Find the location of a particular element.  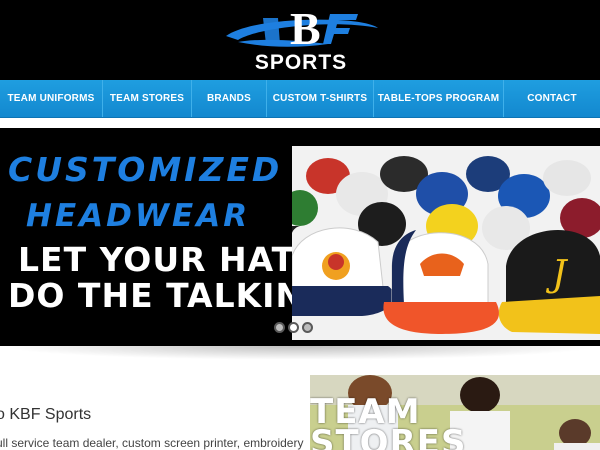

nav-item-table-tops-program: TABLE-TOPS PROGRAM is located at coordinates (439, 98).